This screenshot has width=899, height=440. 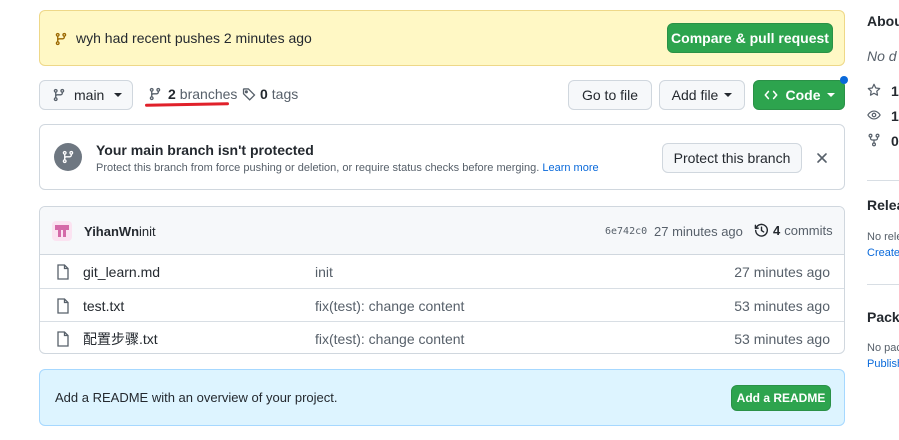 What do you see at coordinates (895, 116) in the screenshot?
I see `watchers-count: 1` at bounding box center [895, 116].